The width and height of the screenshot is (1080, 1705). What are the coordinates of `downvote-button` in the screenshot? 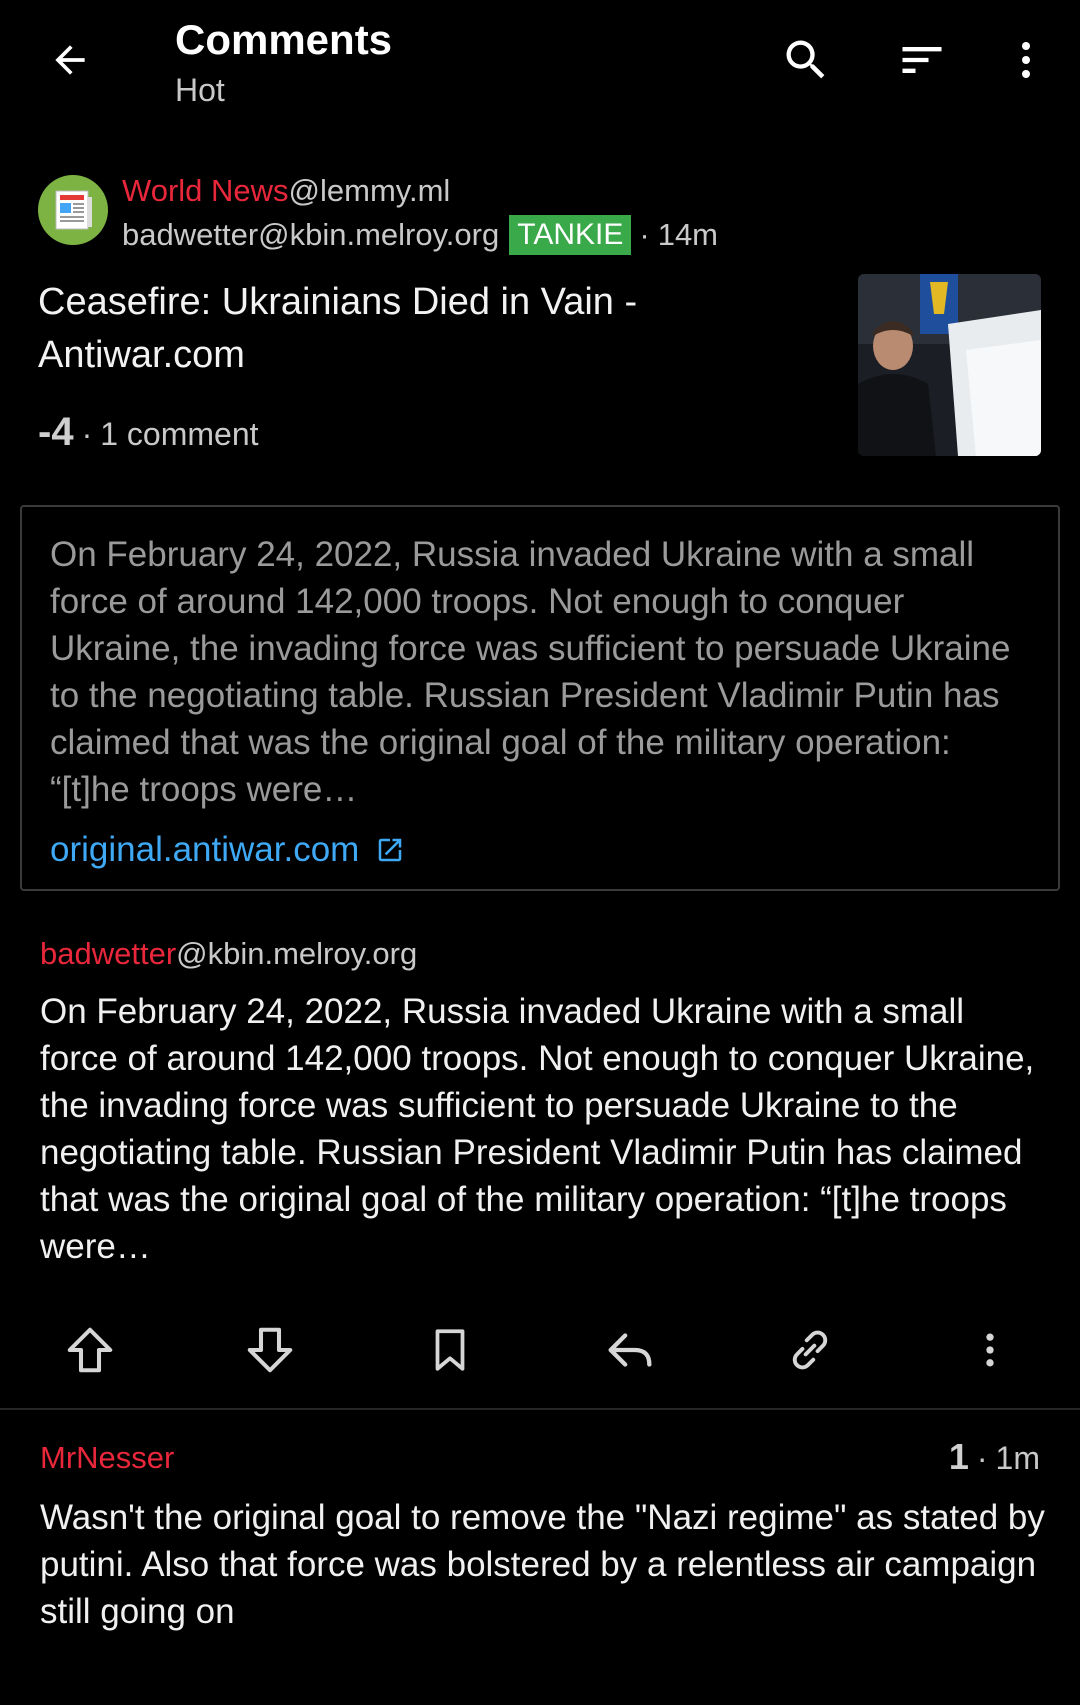 It's located at (270, 1350).